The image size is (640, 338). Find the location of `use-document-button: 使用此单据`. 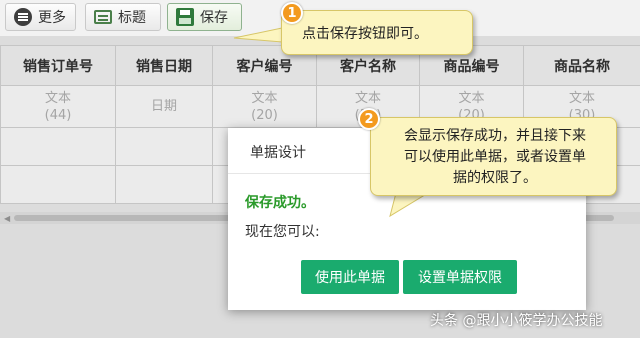

use-document-button: 使用此单据 is located at coordinates (350, 277).